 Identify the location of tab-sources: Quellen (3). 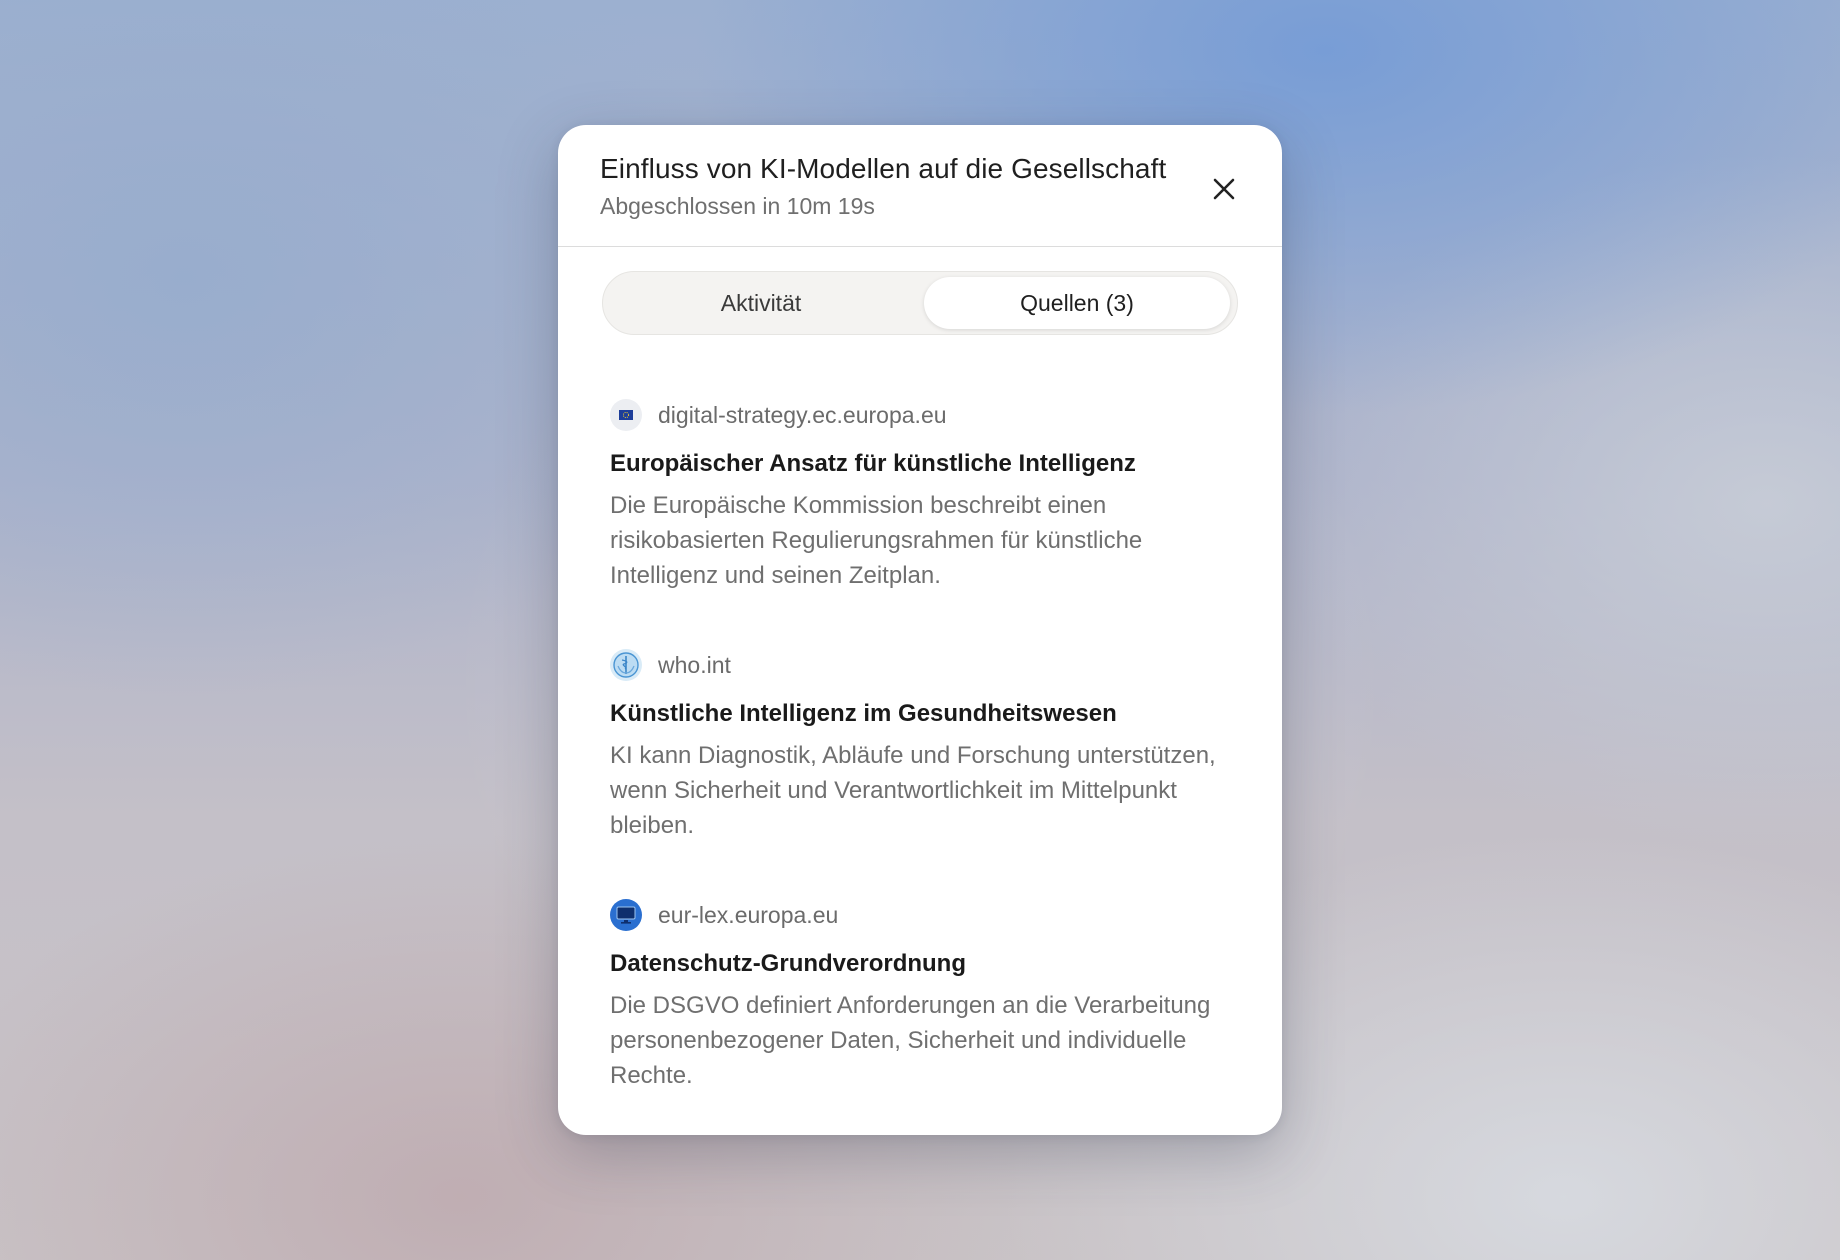
(1077, 303).